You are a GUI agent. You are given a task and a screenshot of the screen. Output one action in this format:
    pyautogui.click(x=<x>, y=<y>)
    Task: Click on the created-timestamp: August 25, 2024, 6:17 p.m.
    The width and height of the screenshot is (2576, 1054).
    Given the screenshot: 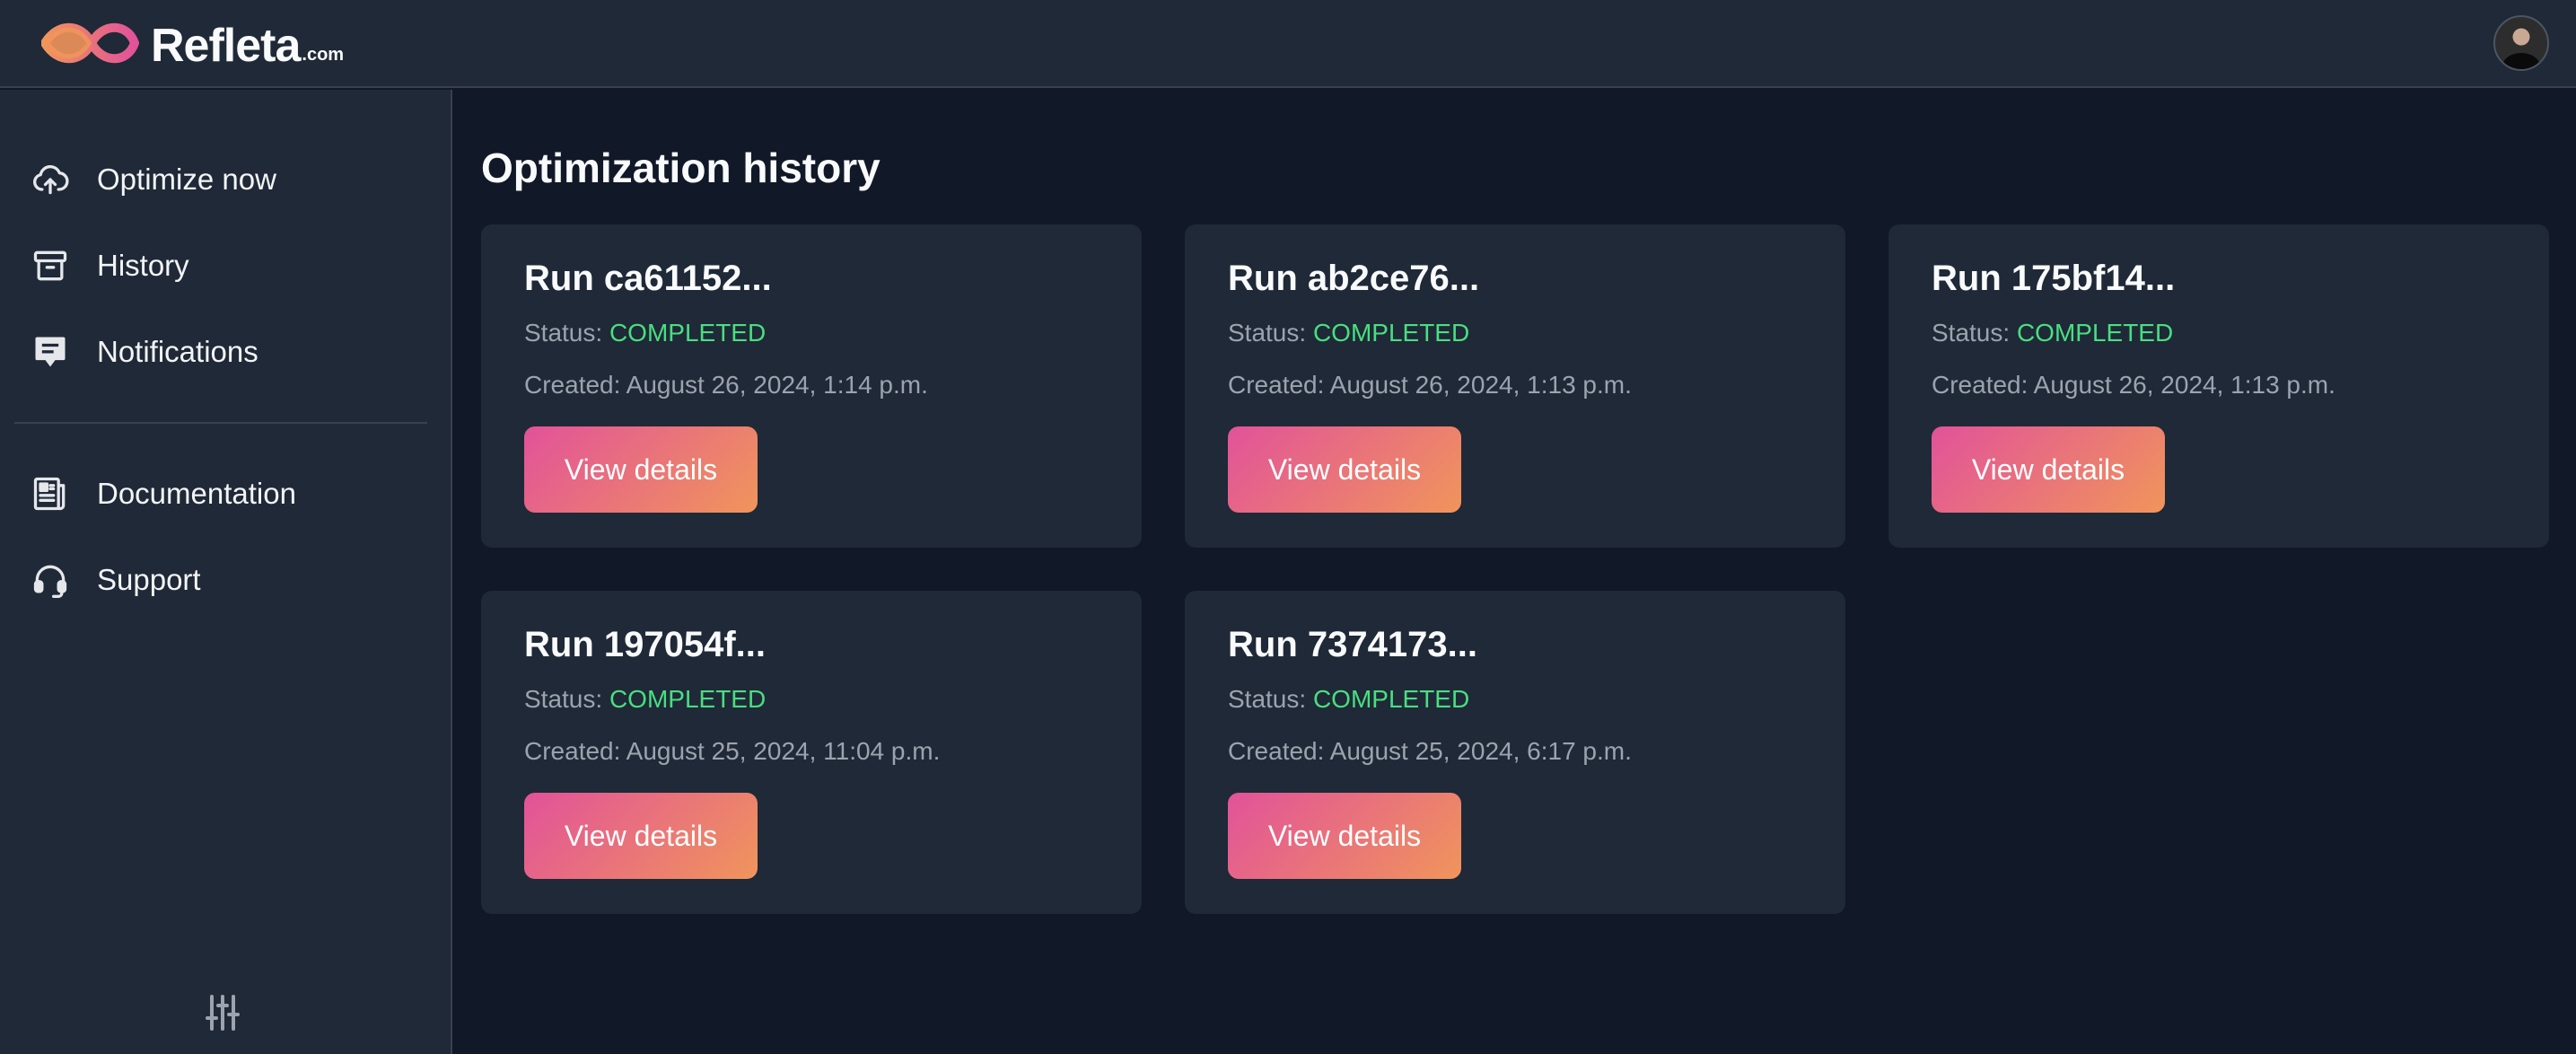 What is the action you would take?
    pyautogui.click(x=1480, y=751)
    